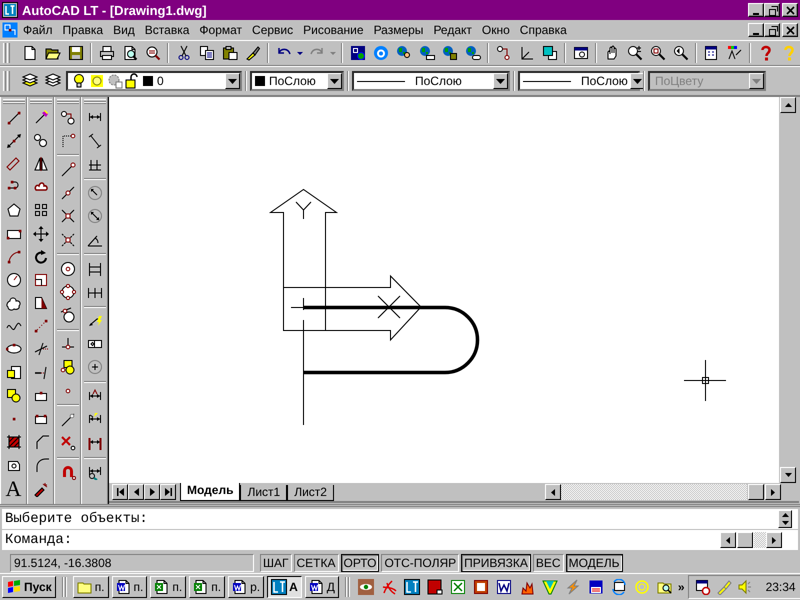 This screenshot has height=600, width=800. What do you see at coordinates (52, 81) in the screenshot?
I see `layers-icon` at bounding box center [52, 81].